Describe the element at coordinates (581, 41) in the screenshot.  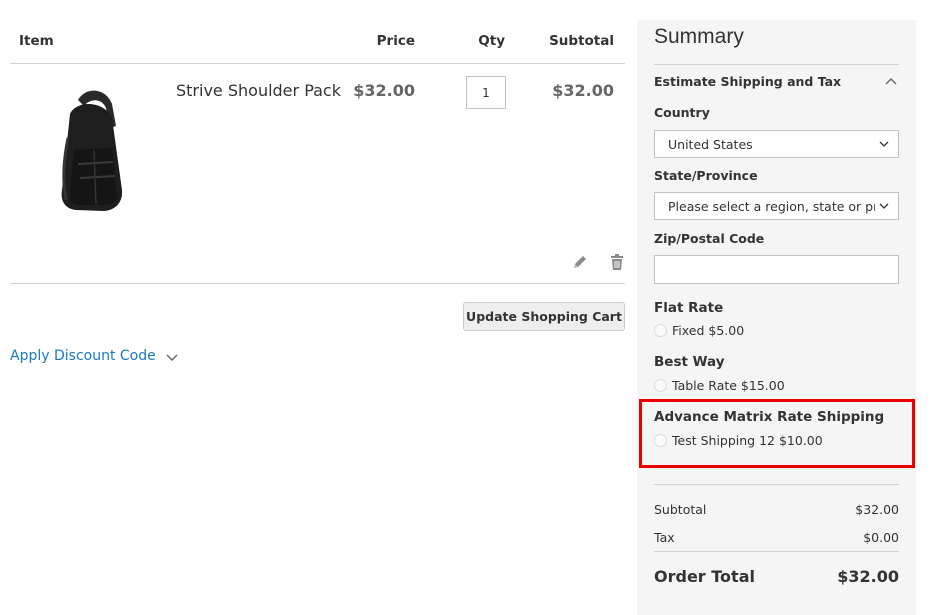
I see `header-subtotal: Subtotal` at that location.